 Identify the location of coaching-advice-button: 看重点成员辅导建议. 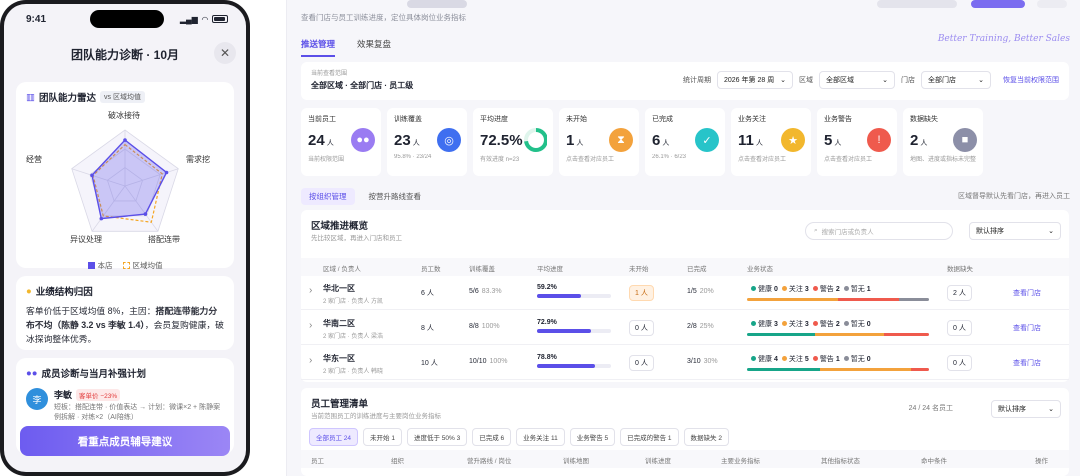
(125, 441).